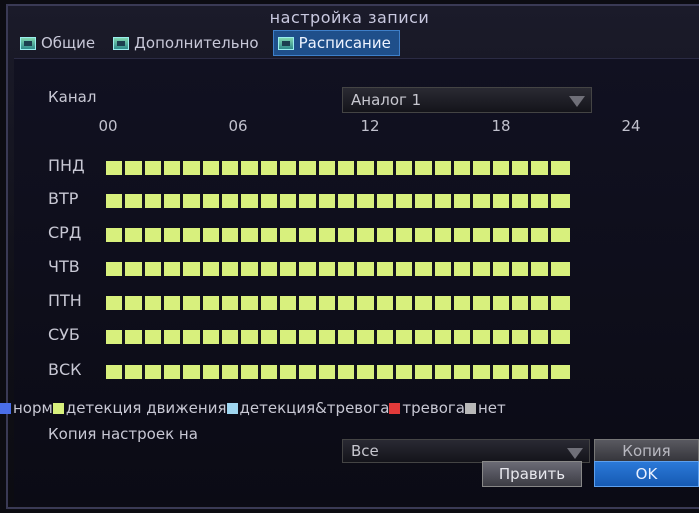  Describe the element at coordinates (532, 474) in the screenshot. I see `edit-button: Править` at that location.